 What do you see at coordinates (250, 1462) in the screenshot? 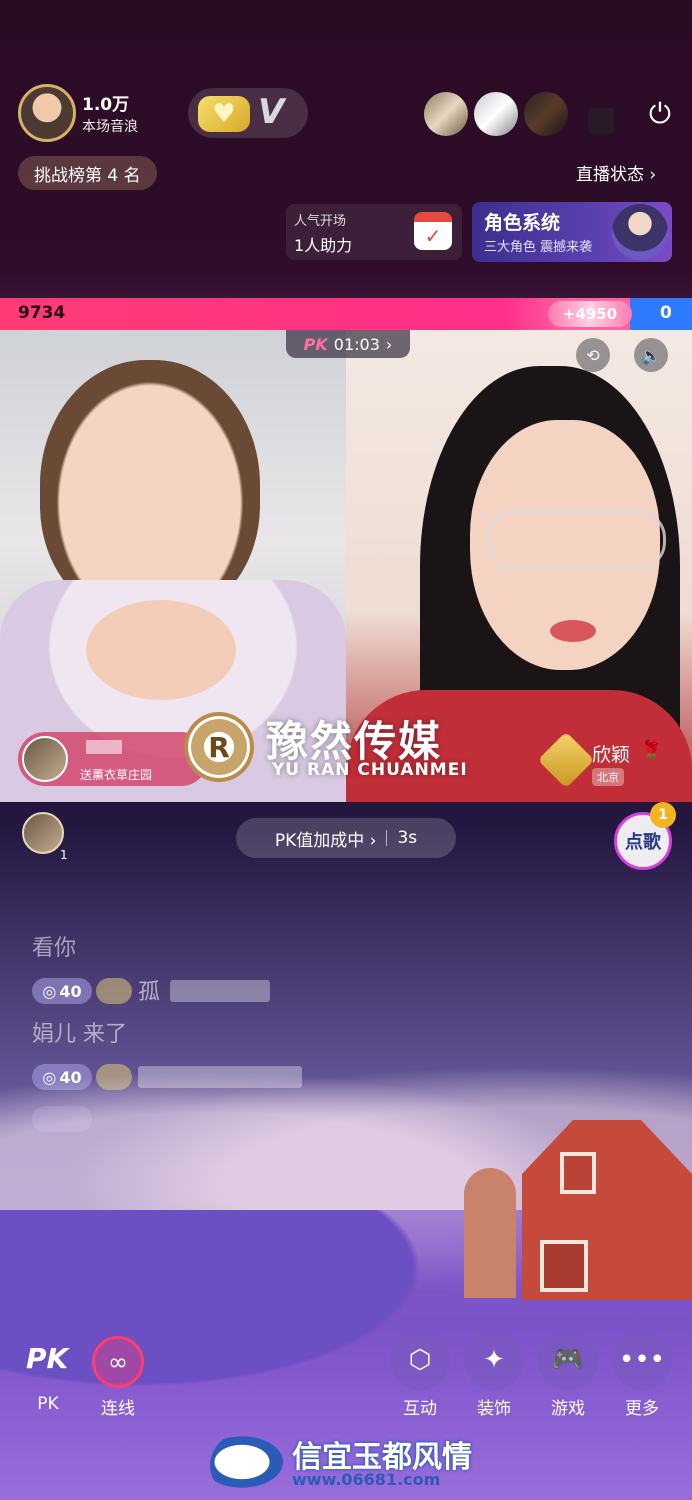
I see `site-watermark-logo` at bounding box center [250, 1462].